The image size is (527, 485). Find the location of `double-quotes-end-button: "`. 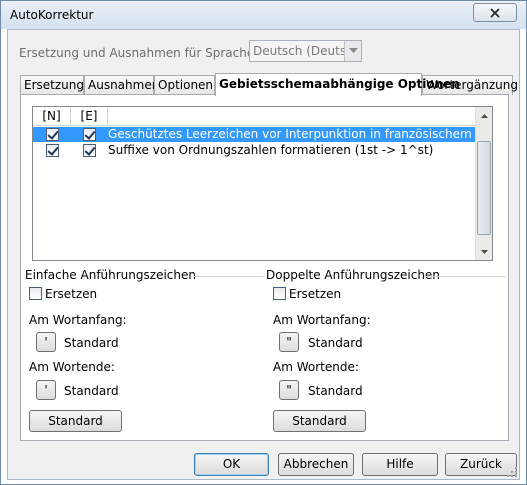

double-quotes-end-button: " is located at coordinates (289, 390).